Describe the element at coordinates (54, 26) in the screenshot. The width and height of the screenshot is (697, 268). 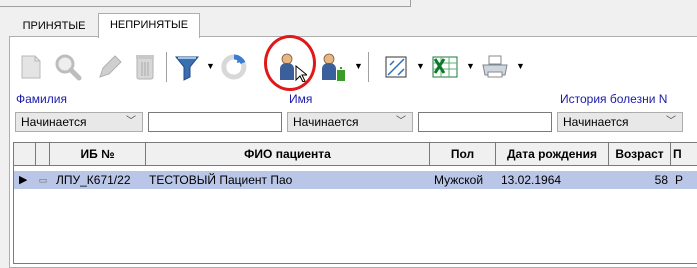
I see `tab-accepted: ПРИНЯТЫЕ` at that location.